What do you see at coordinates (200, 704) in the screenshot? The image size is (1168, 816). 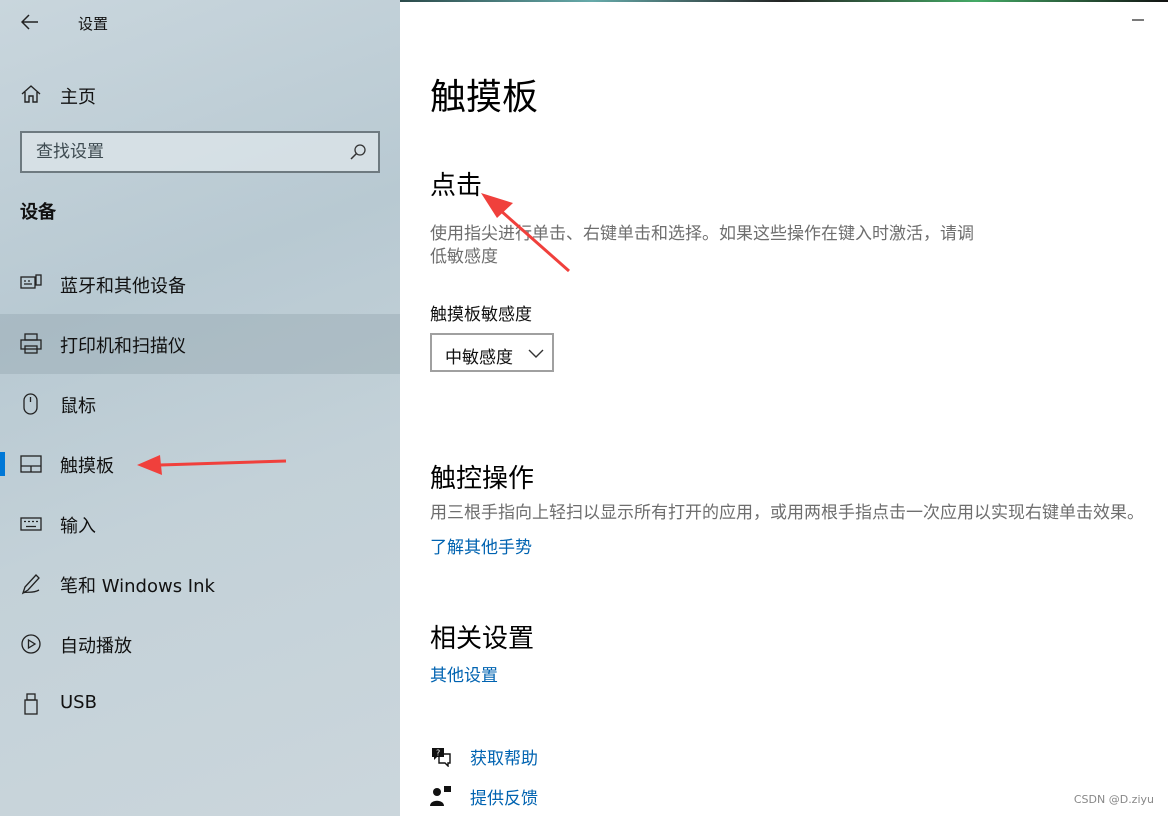 I see `sidebar-item-usb: USB` at bounding box center [200, 704].